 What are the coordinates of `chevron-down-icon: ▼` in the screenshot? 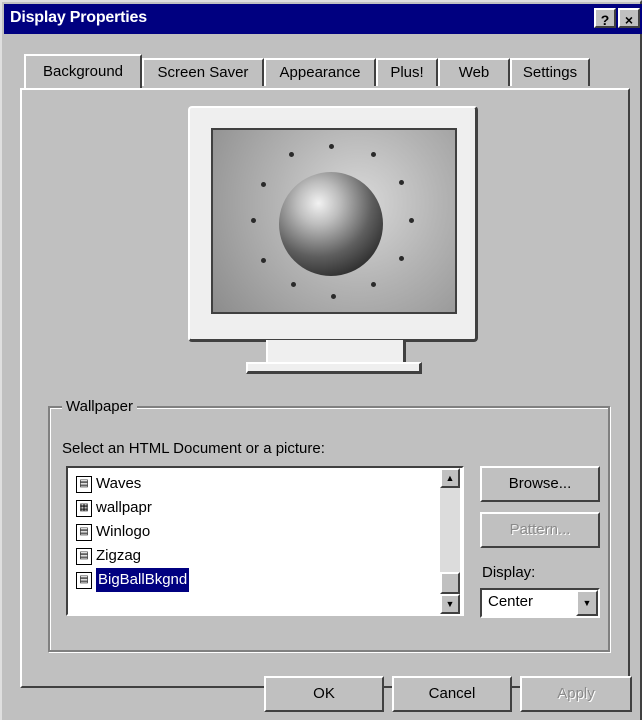 It's located at (587, 603).